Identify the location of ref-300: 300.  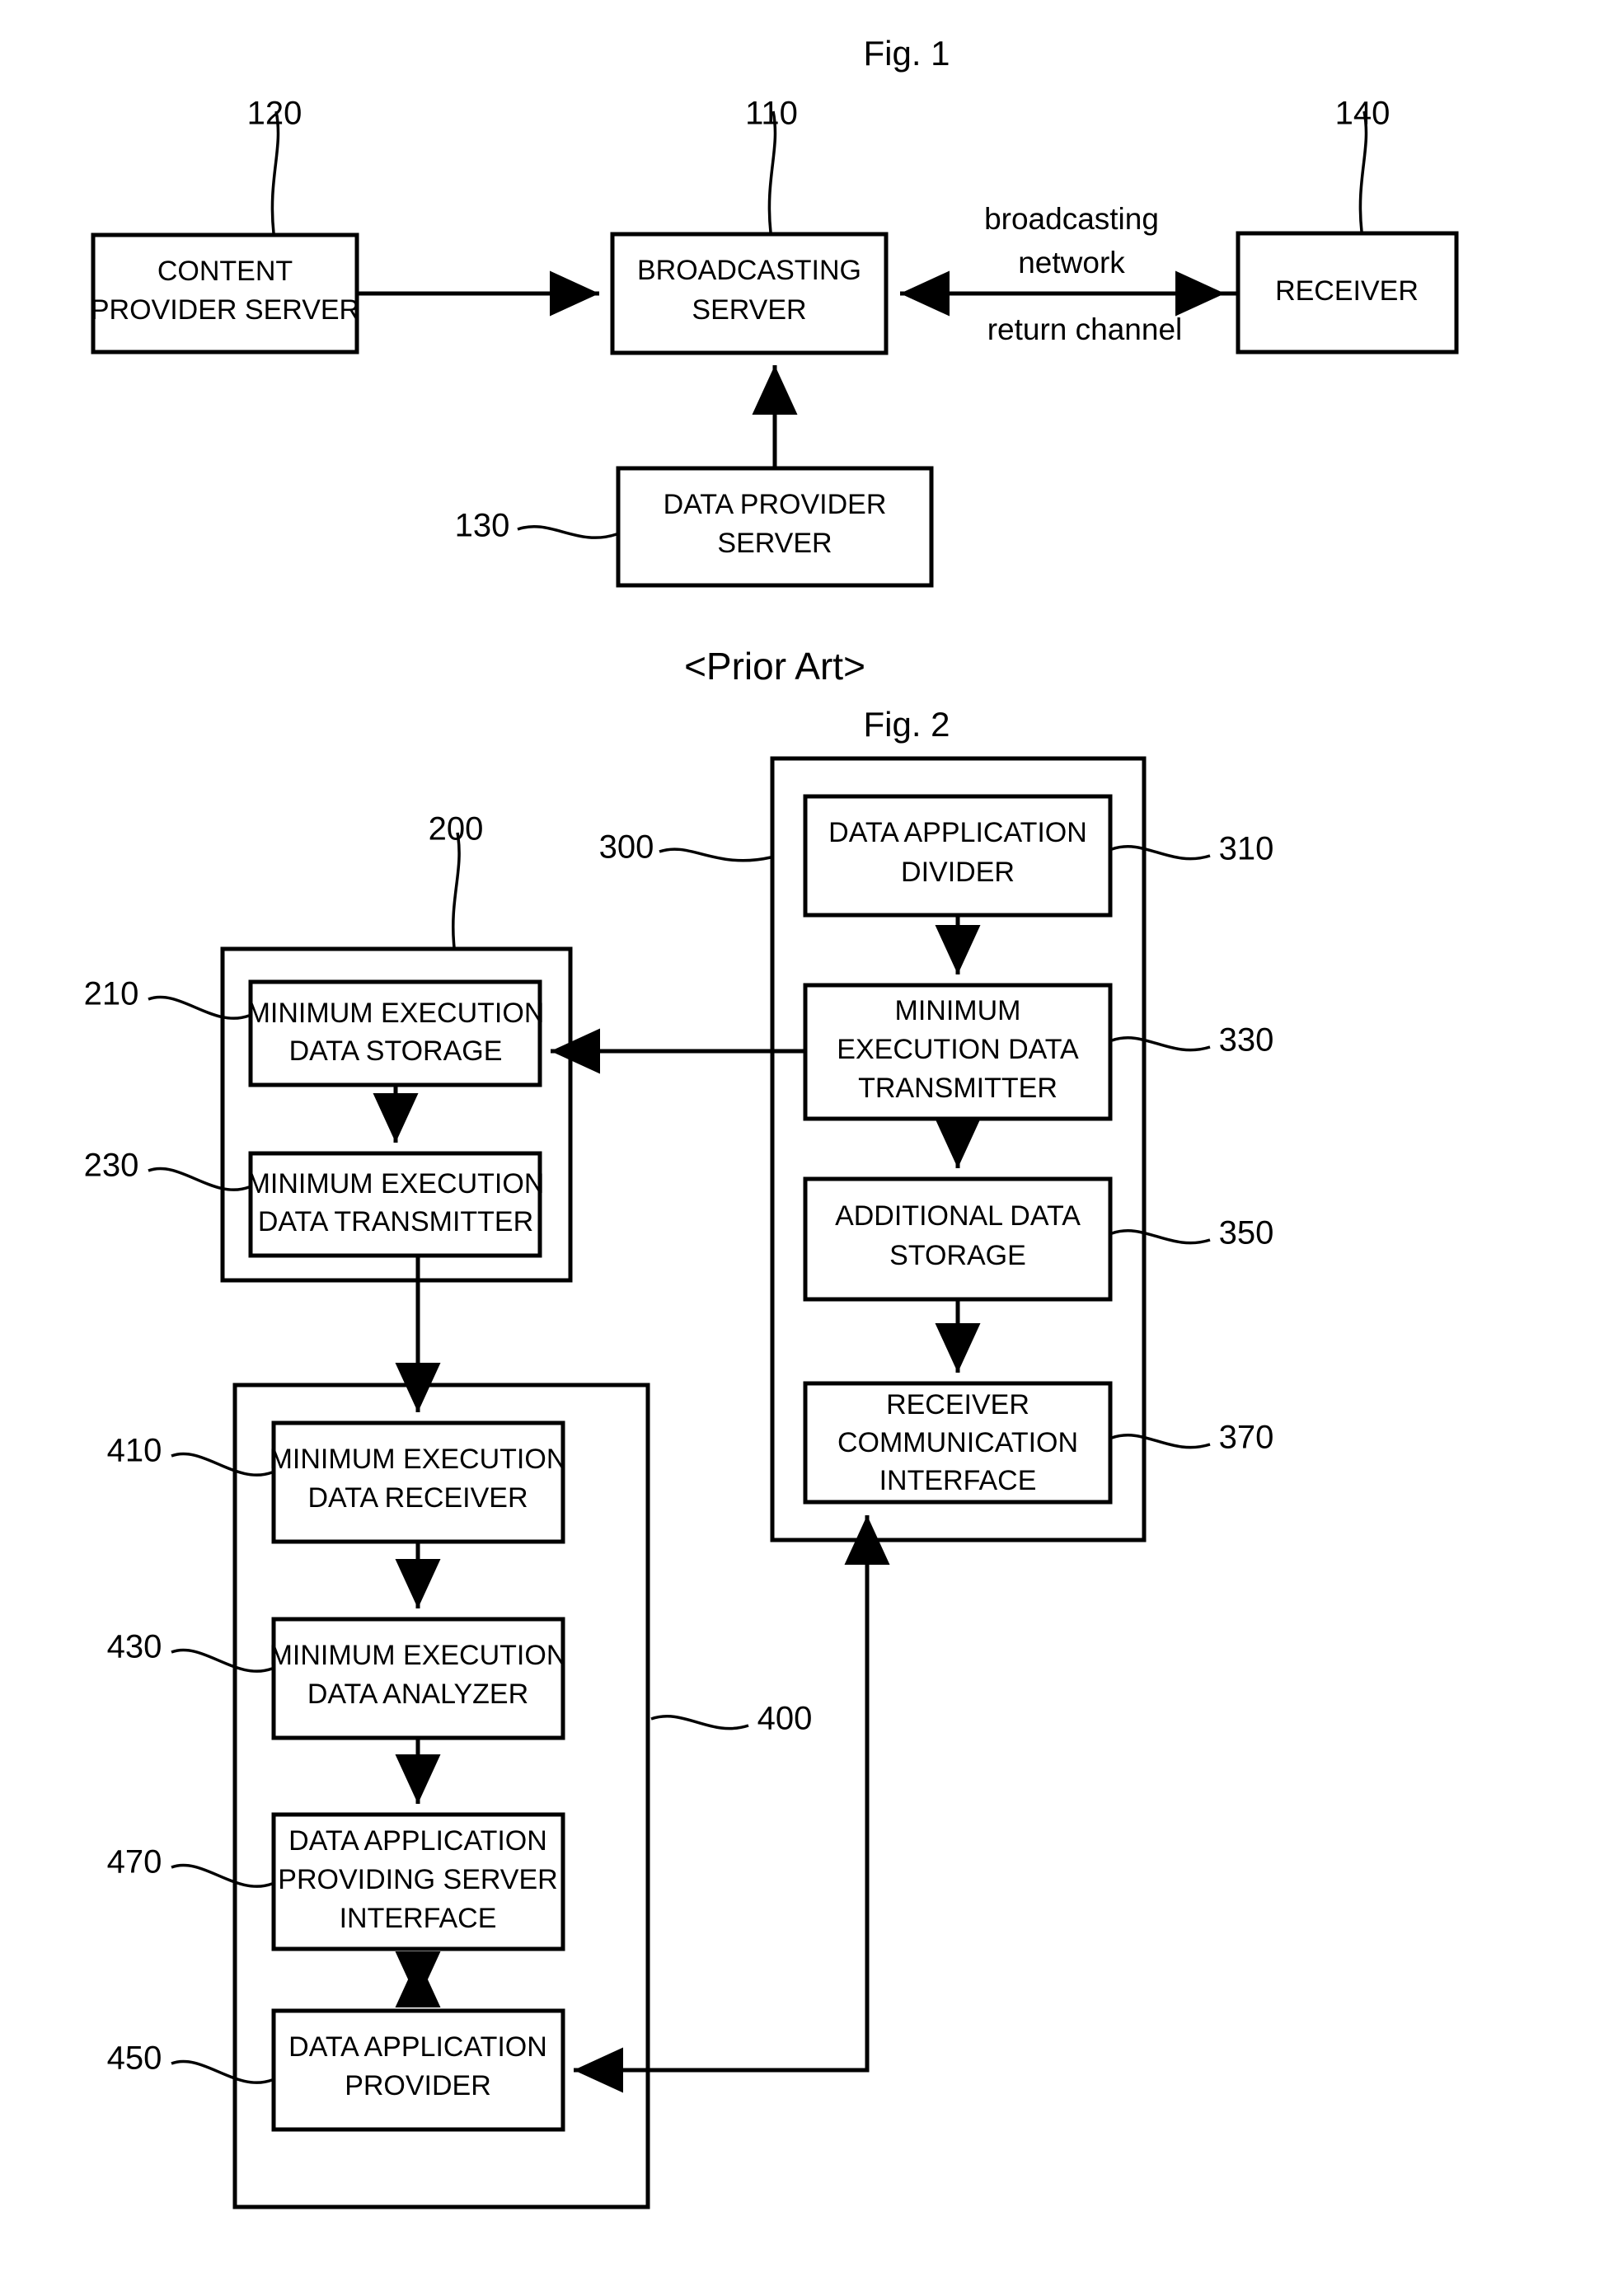
(626, 847).